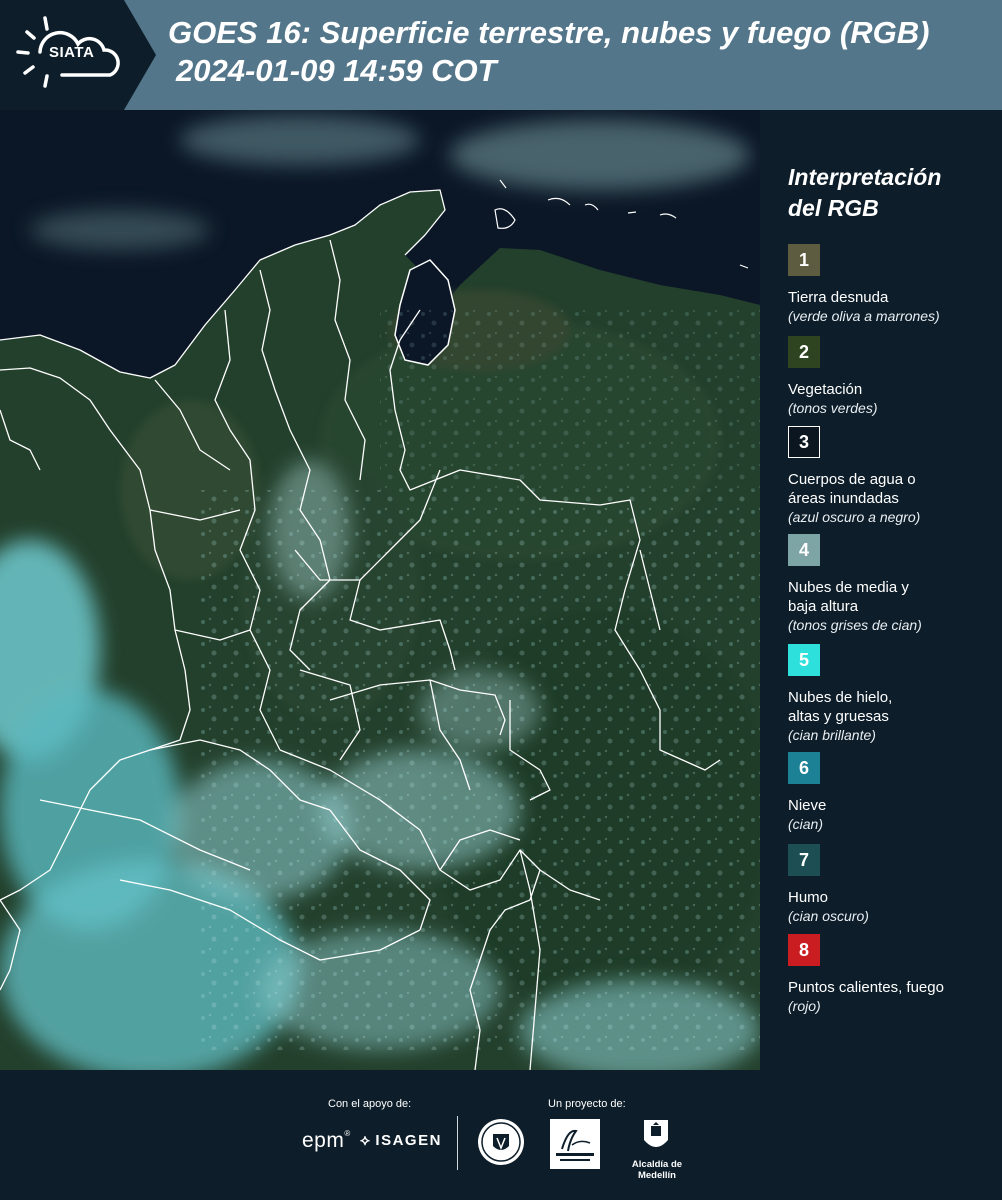 The width and height of the screenshot is (1002, 1200). What do you see at coordinates (893, 489) in the screenshot?
I see `legend-label: Cuerpos de agua o áreas inundadas` at bounding box center [893, 489].